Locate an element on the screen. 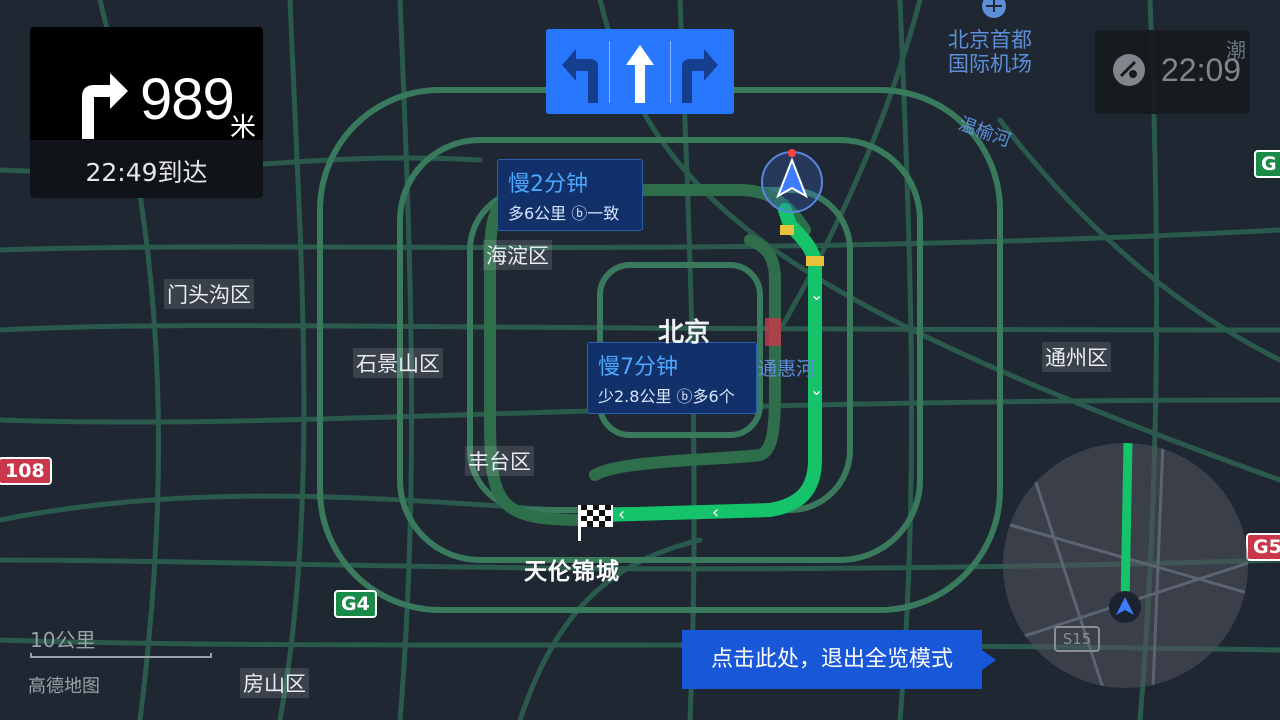  overview-minimap: S15 is located at coordinates (1125, 565).